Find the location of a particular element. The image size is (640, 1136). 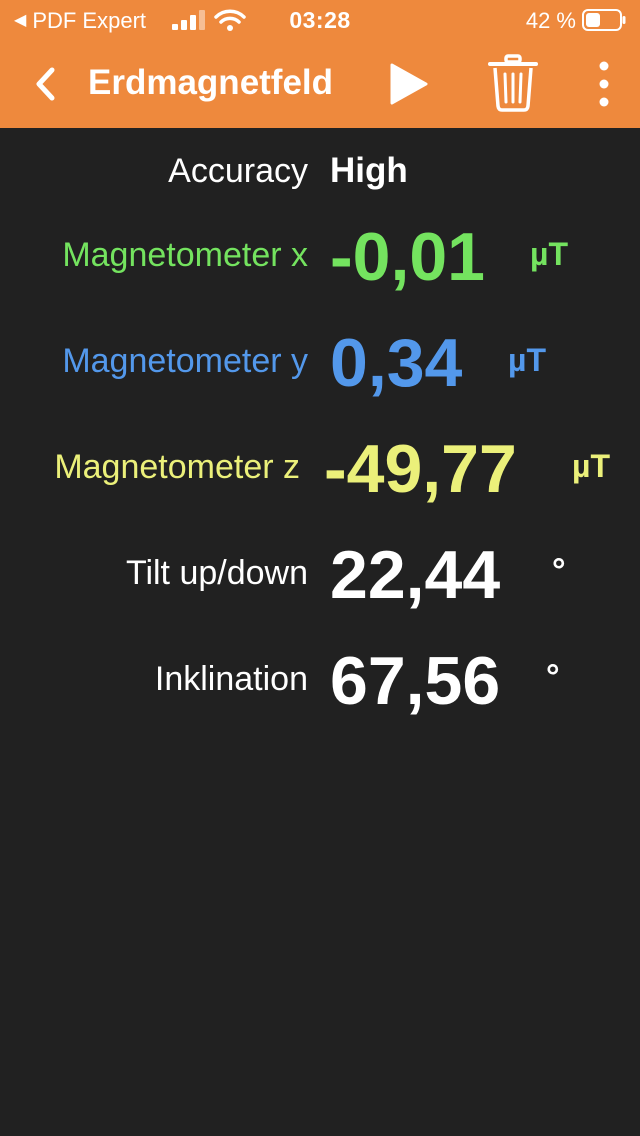

magnetometer-x-label: Magnetometer x is located at coordinates (185, 255).